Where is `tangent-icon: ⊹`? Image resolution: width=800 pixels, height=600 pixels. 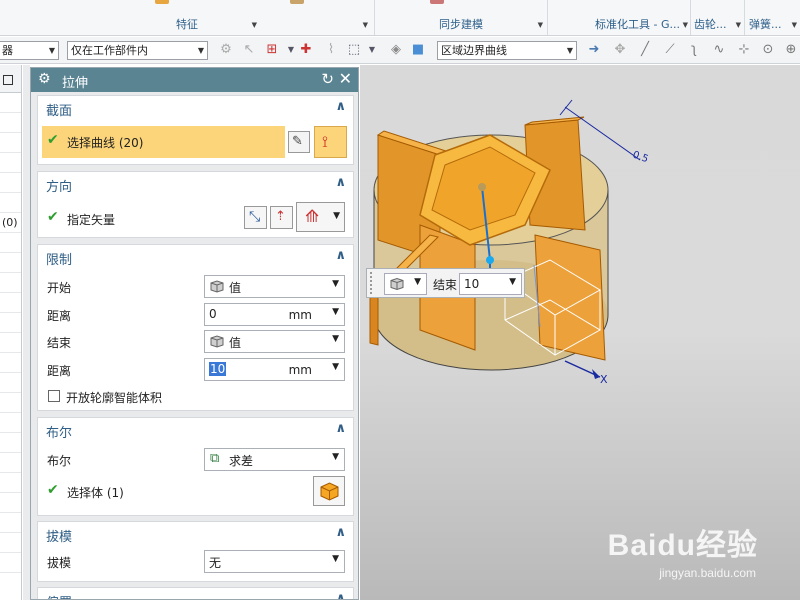 tangent-icon: ⊹ is located at coordinates (744, 50).